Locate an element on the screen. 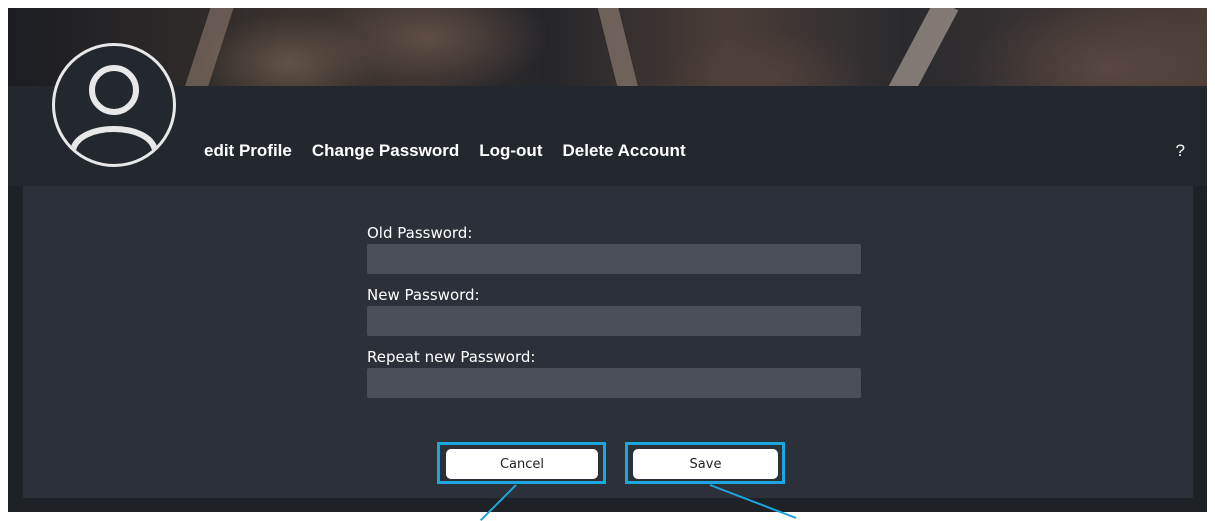 Image resolution: width=1215 pixels, height=521 pixels. repeat-password-input is located at coordinates (614, 383).